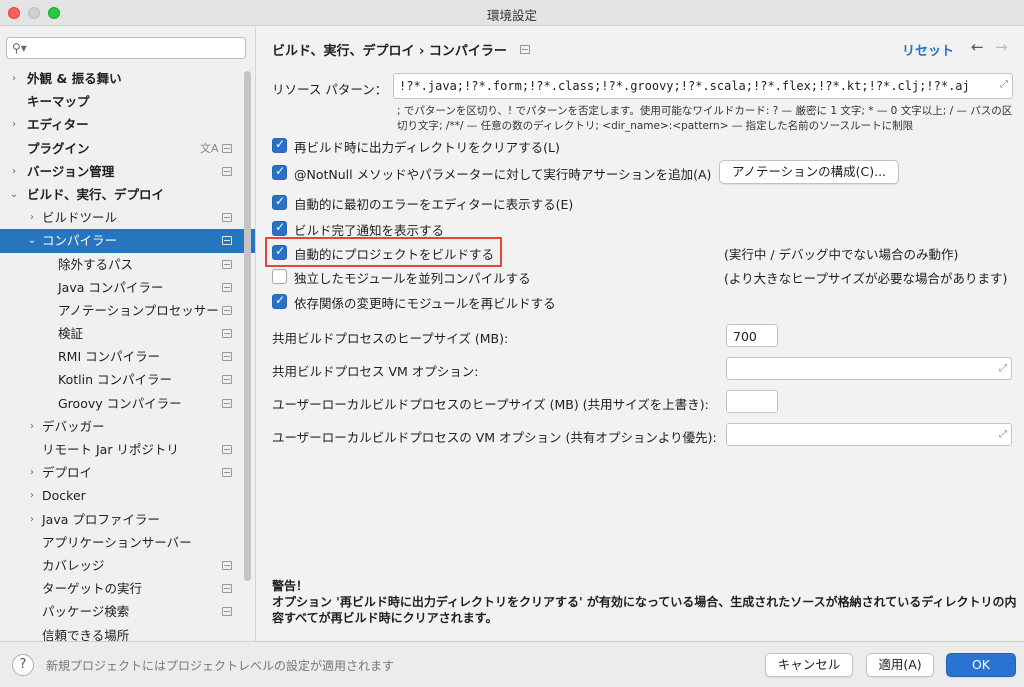 This screenshot has height=687, width=1024. Describe the element at coordinates (383, 252) in the screenshot. I see `highlight-box` at that location.